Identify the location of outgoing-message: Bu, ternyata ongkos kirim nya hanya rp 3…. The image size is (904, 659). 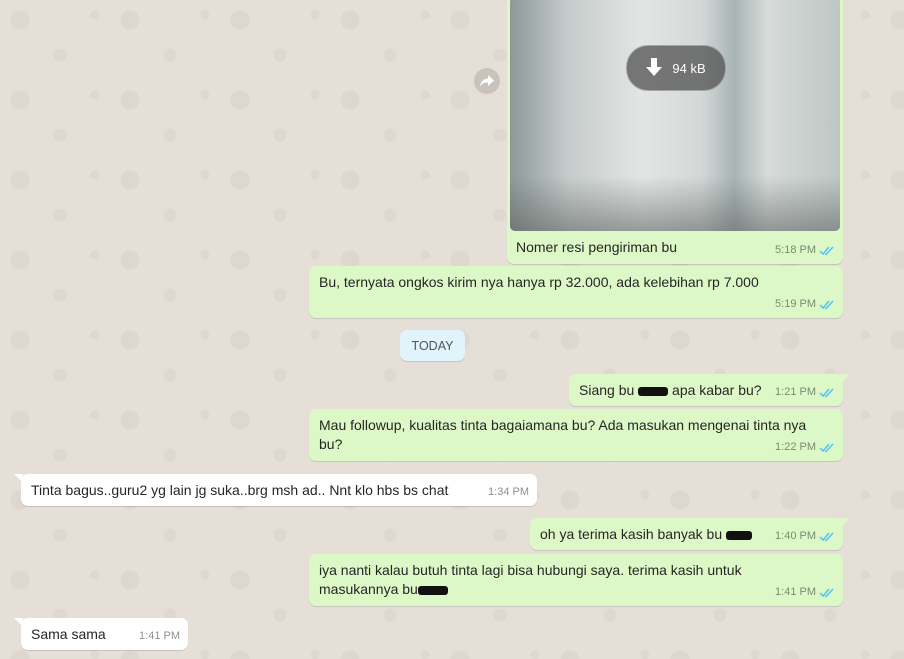
(576, 292).